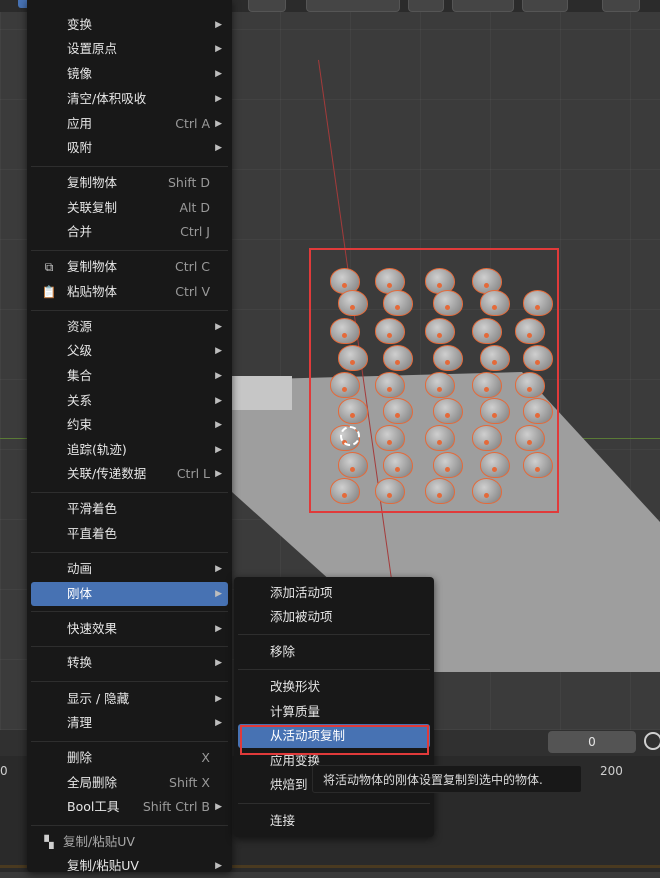 The image size is (660, 878). Describe the element at coordinates (129, 663) in the screenshot. I see `menu-item-convert: 转换 ▶` at that location.